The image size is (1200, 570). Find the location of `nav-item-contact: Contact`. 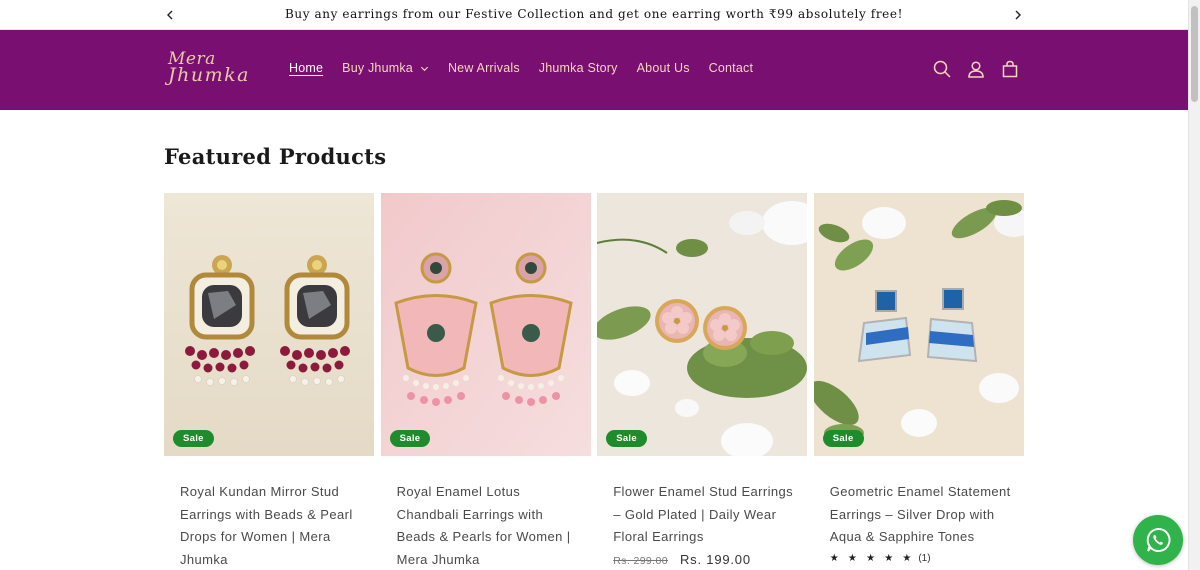

nav-item-contact: Contact is located at coordinates (731, 68).